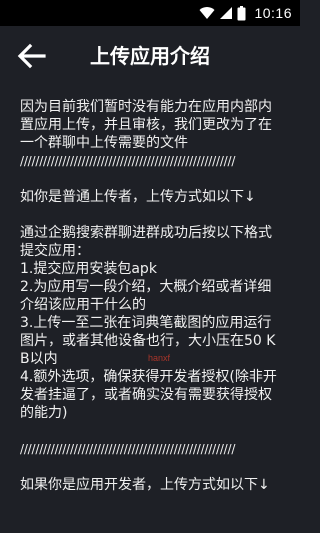 The width and height of the screenshot is (320, 533). I want to click on status-clock: 10:16, so click(273, 13).